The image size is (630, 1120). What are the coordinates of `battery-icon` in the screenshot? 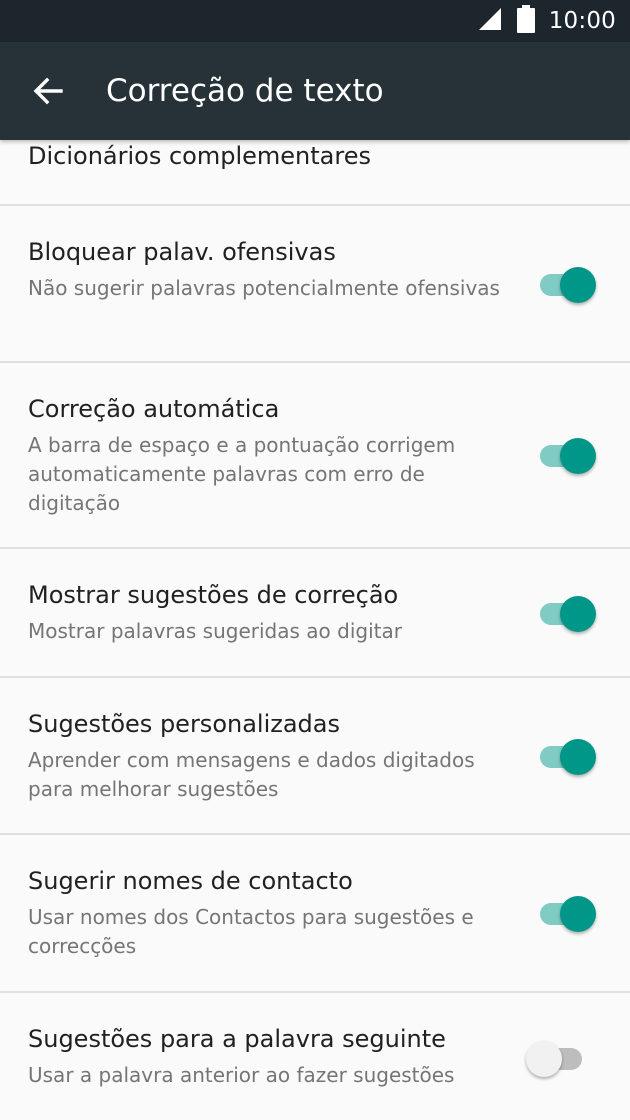 It's located at (525, 21).